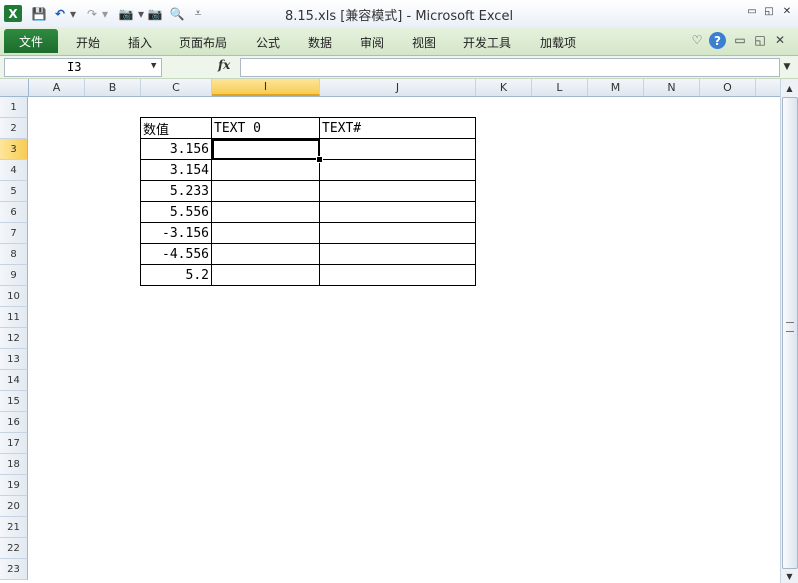 The width and height of the screenshot is (798, 583). What do you see at coordinates (266, 254) in the screenshot?
I see `cell-i8` at bounding box center [266, 254].